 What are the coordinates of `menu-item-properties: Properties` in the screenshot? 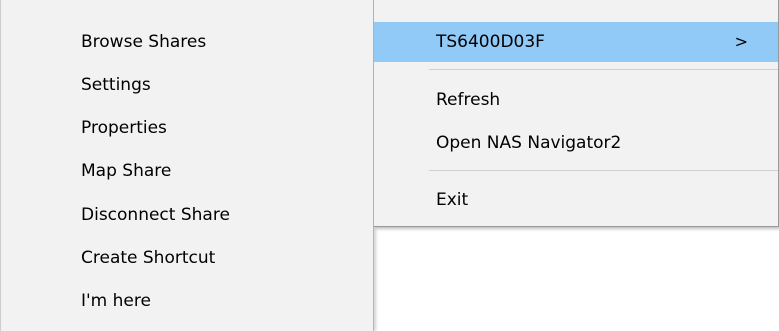 It's located at (187, 128).